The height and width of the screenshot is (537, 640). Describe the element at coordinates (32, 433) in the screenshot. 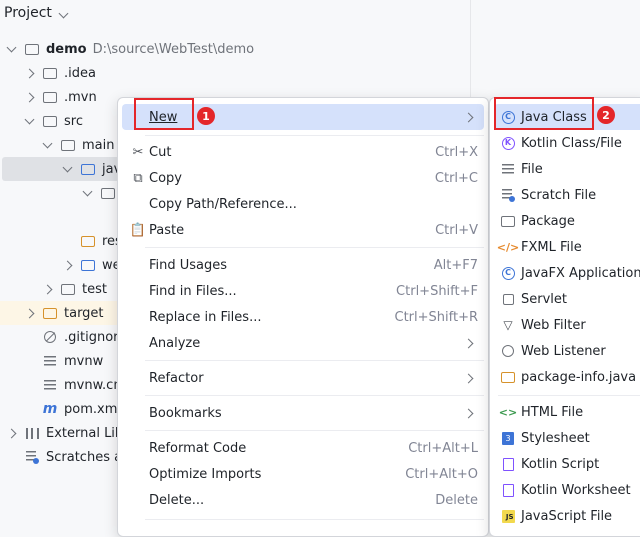

I see `library-icon` at that location.